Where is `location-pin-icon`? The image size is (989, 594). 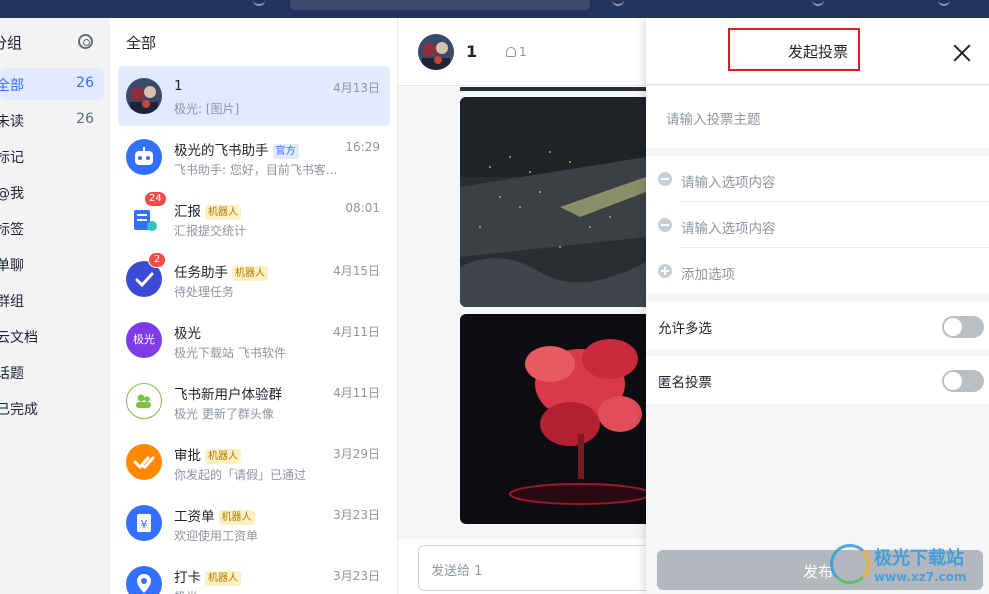 location-pin-icon is located at coordinates (144, 580).